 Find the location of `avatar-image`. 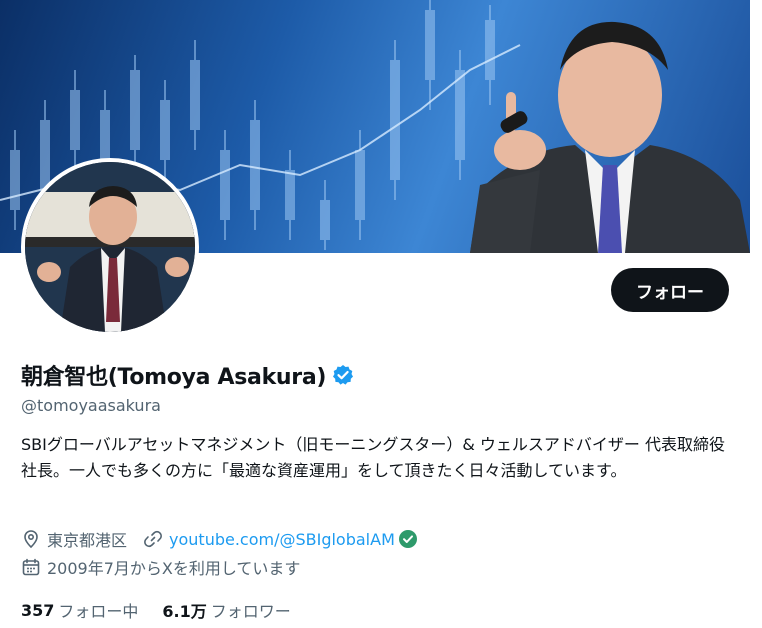

avatar-image is located at coordinates (110, 247).